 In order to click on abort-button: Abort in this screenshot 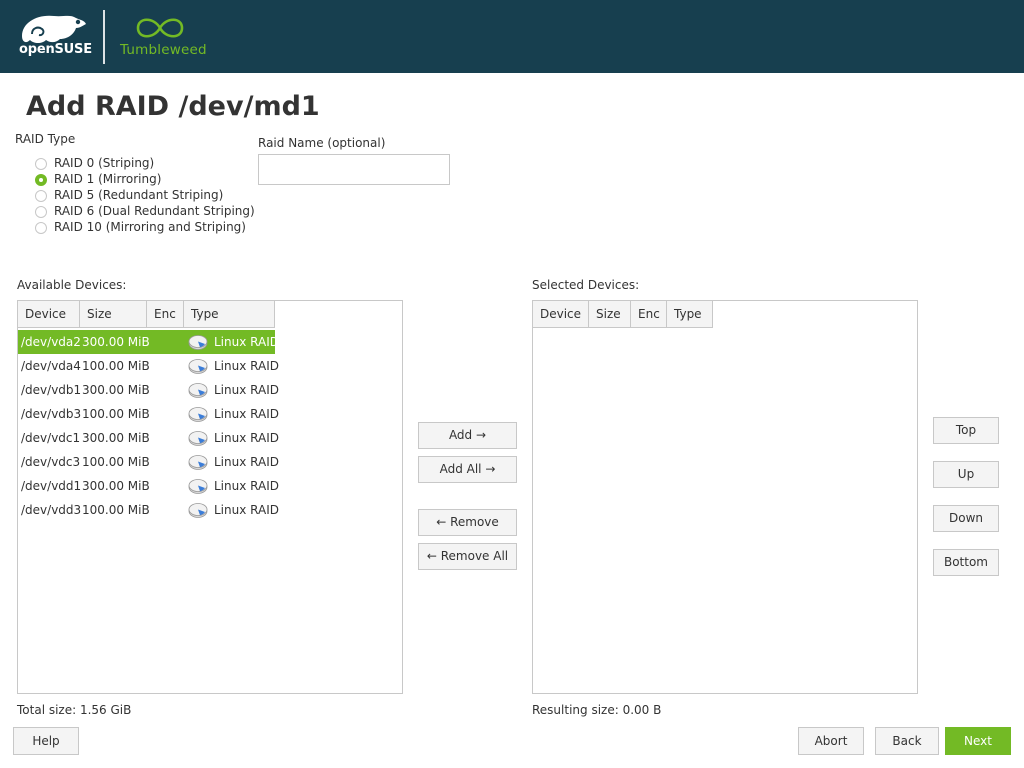, I will do `click(831, 741)`.